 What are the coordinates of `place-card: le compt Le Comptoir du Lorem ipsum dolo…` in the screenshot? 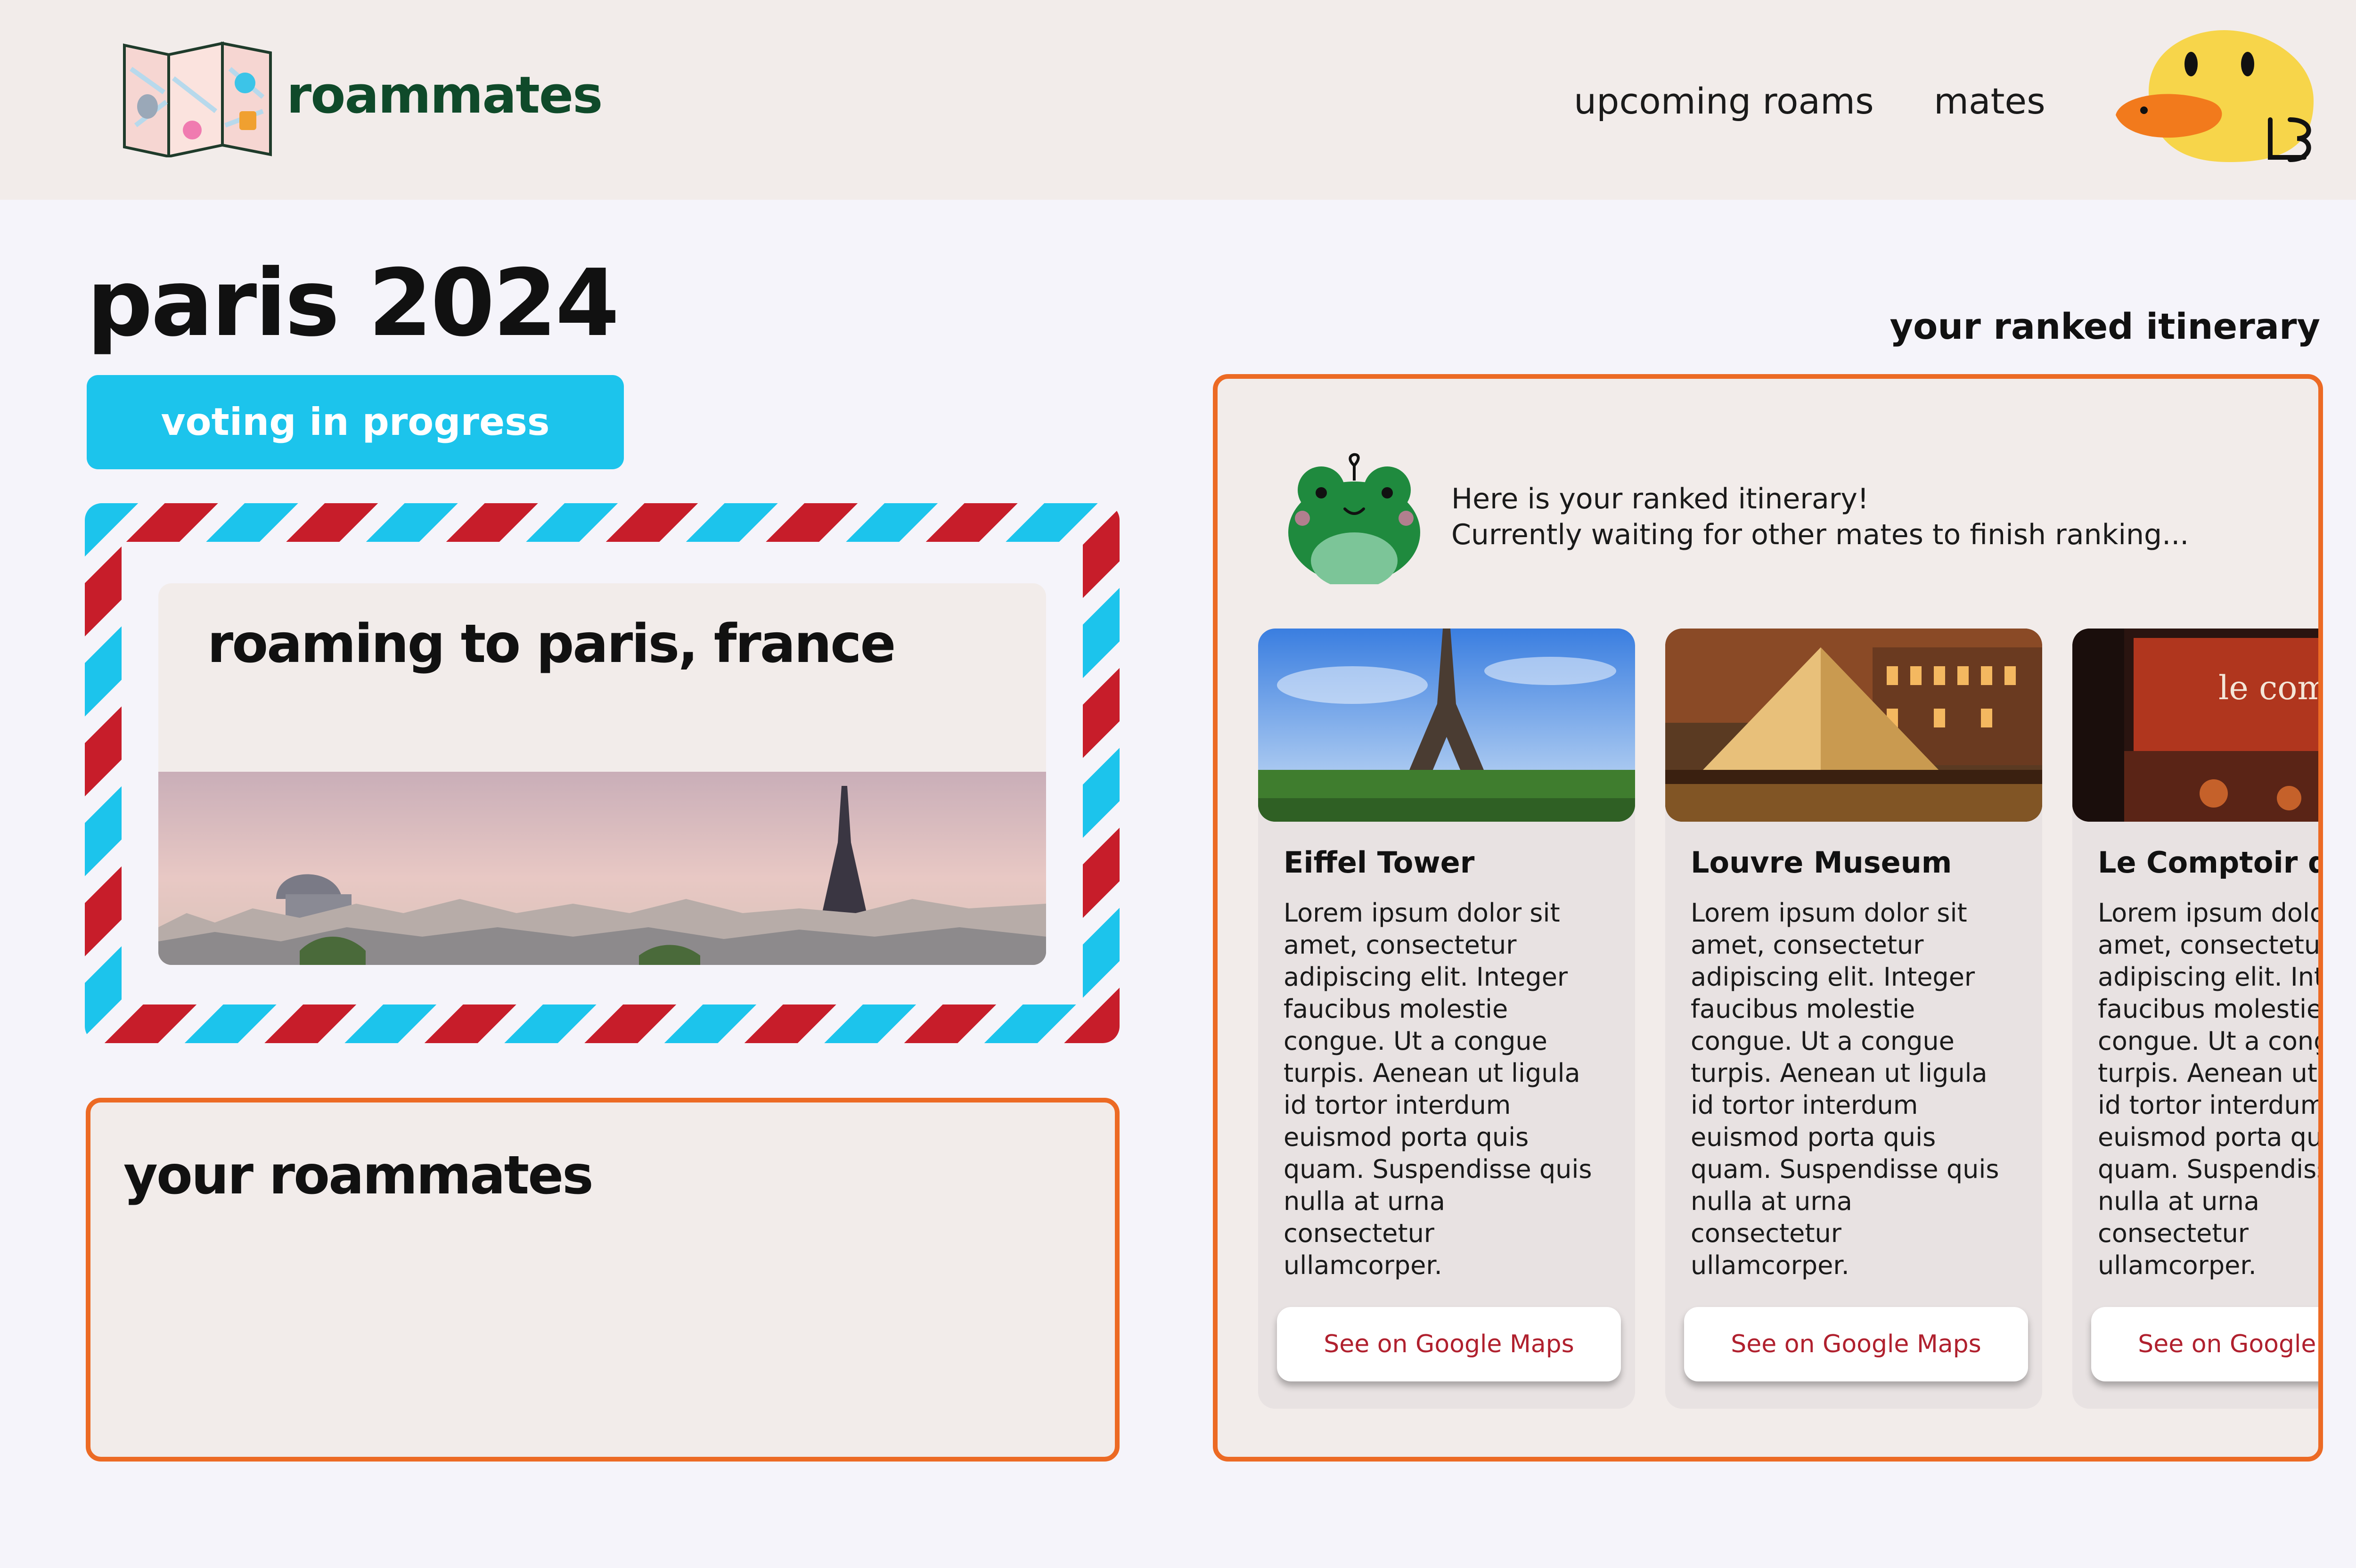 It's located at (2197, 1019).